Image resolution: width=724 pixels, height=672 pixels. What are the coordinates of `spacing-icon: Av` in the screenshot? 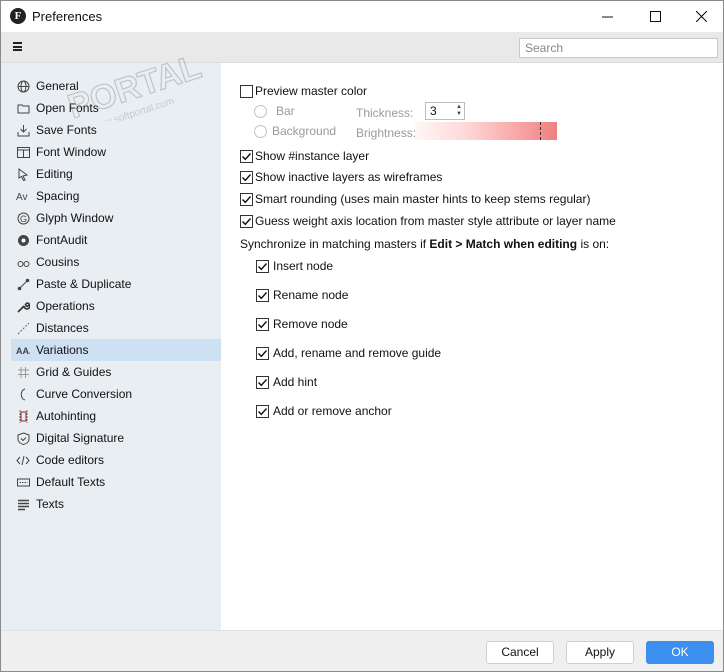 It's located at (23, 196).